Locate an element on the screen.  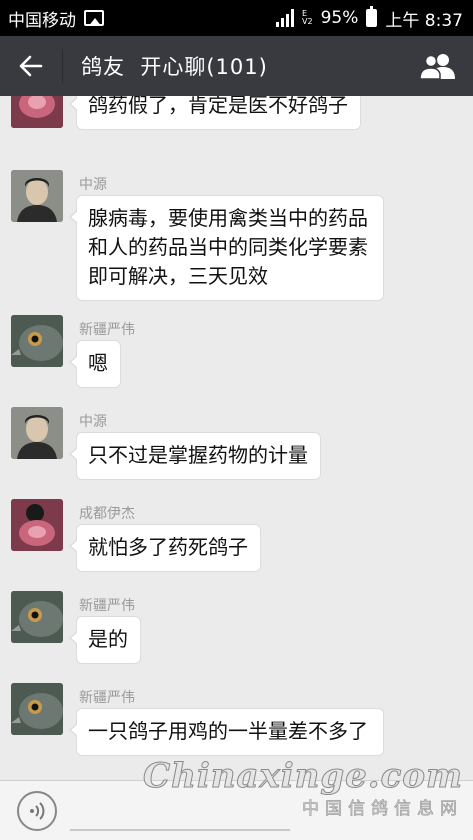
battery-icon is located at coordinates (372, 16).